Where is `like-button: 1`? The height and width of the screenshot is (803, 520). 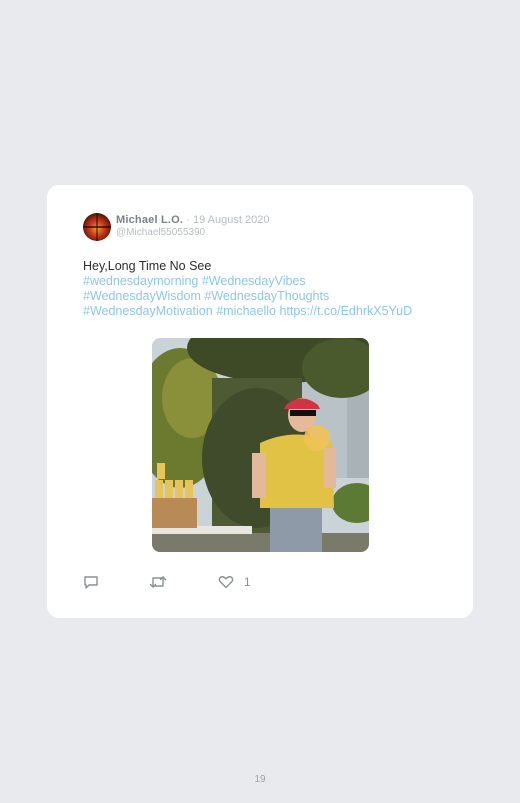
like-button: 1 is located at coordinates (234, 582).